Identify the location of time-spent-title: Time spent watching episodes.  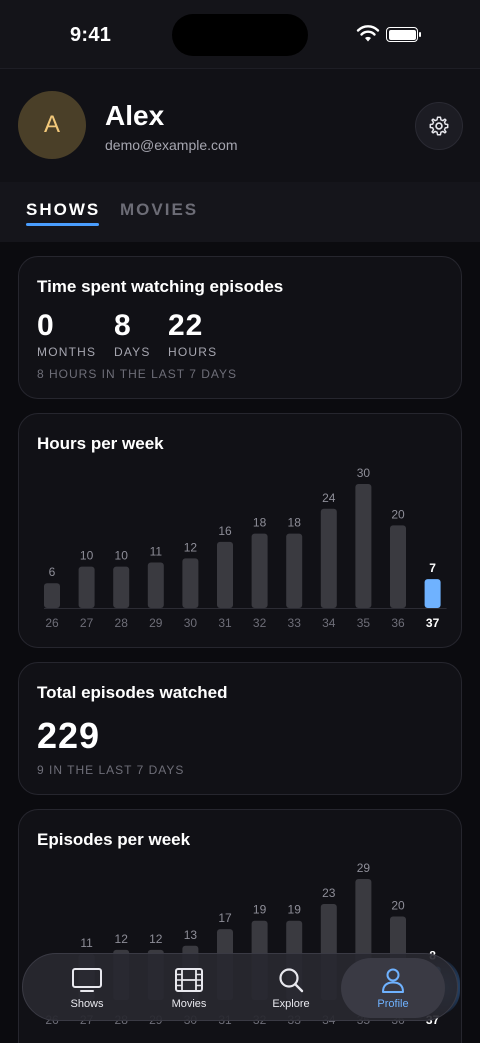
(160, 286).